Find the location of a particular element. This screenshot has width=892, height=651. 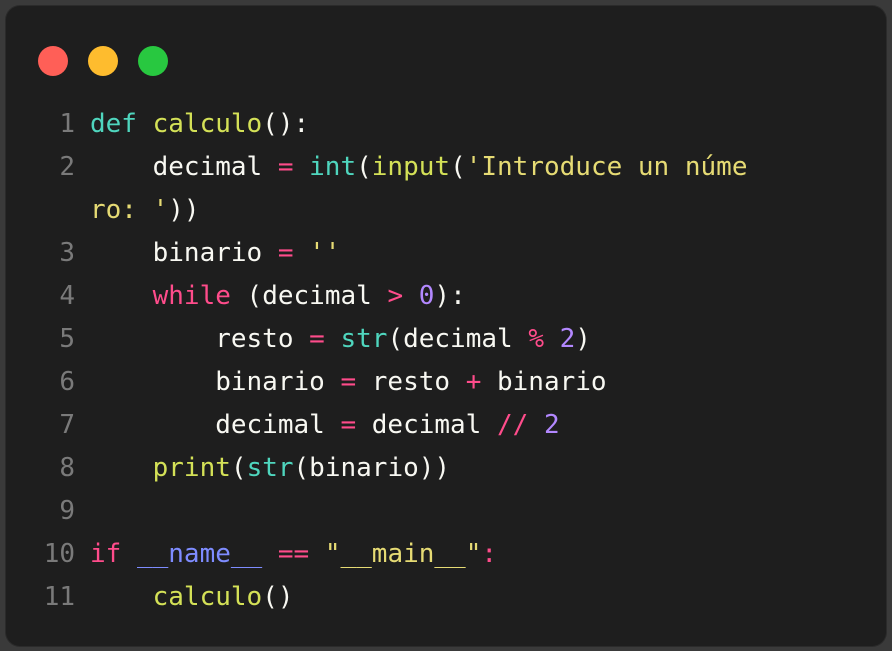

code-line: 10 if __name__ == "__main__": is located at coordinates (446, 554).